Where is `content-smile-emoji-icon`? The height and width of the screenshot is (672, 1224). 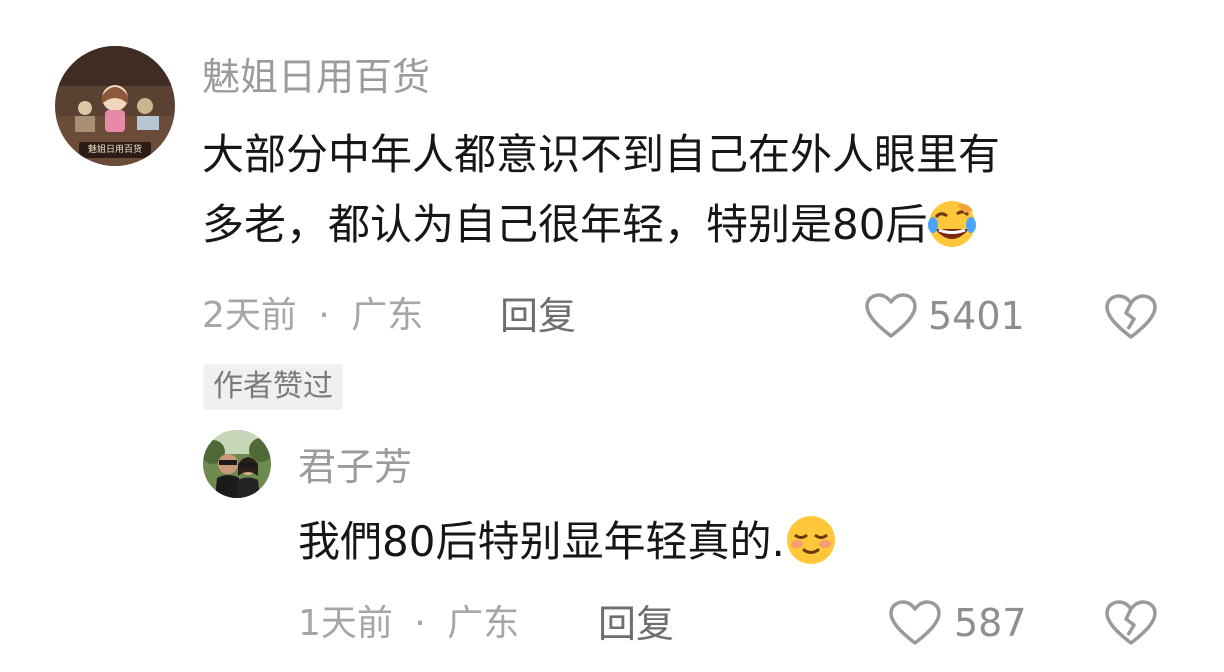 content-smile-emoji-icon is located at coordinates (811, 550).